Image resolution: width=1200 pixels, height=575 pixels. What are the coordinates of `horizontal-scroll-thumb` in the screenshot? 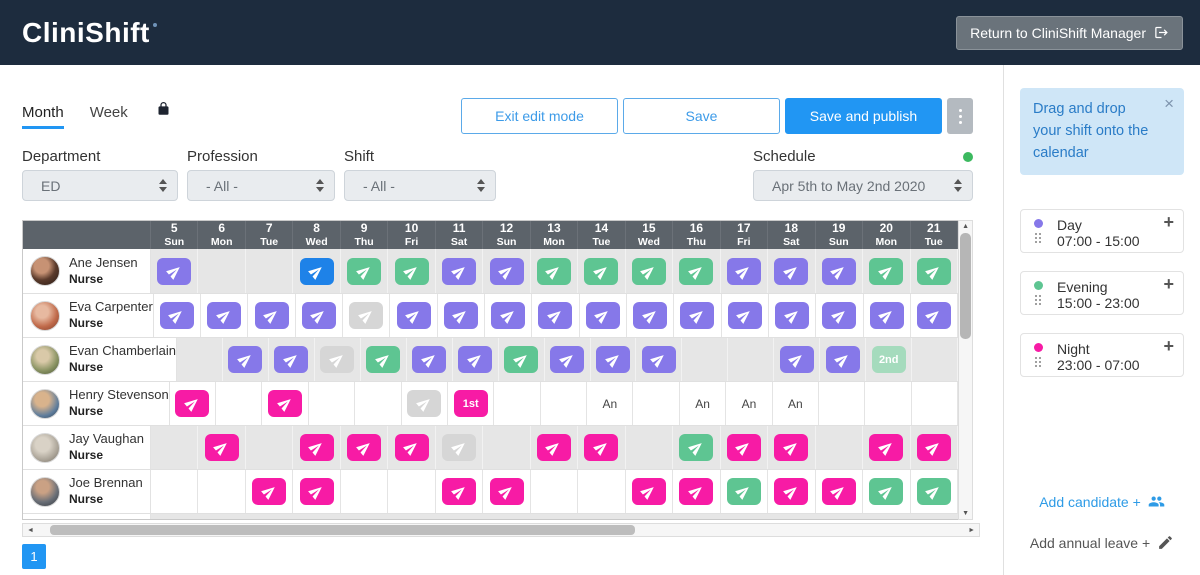 It's located at (342, 530).